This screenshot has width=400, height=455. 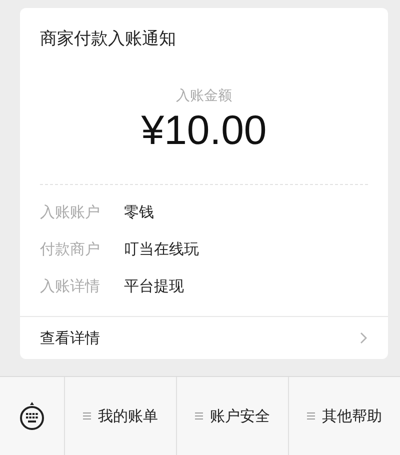 What do you see at coordinates (154, 286) in the screenshot?
I see `detail-value: 平台提现` at bounding box center [154, 286].